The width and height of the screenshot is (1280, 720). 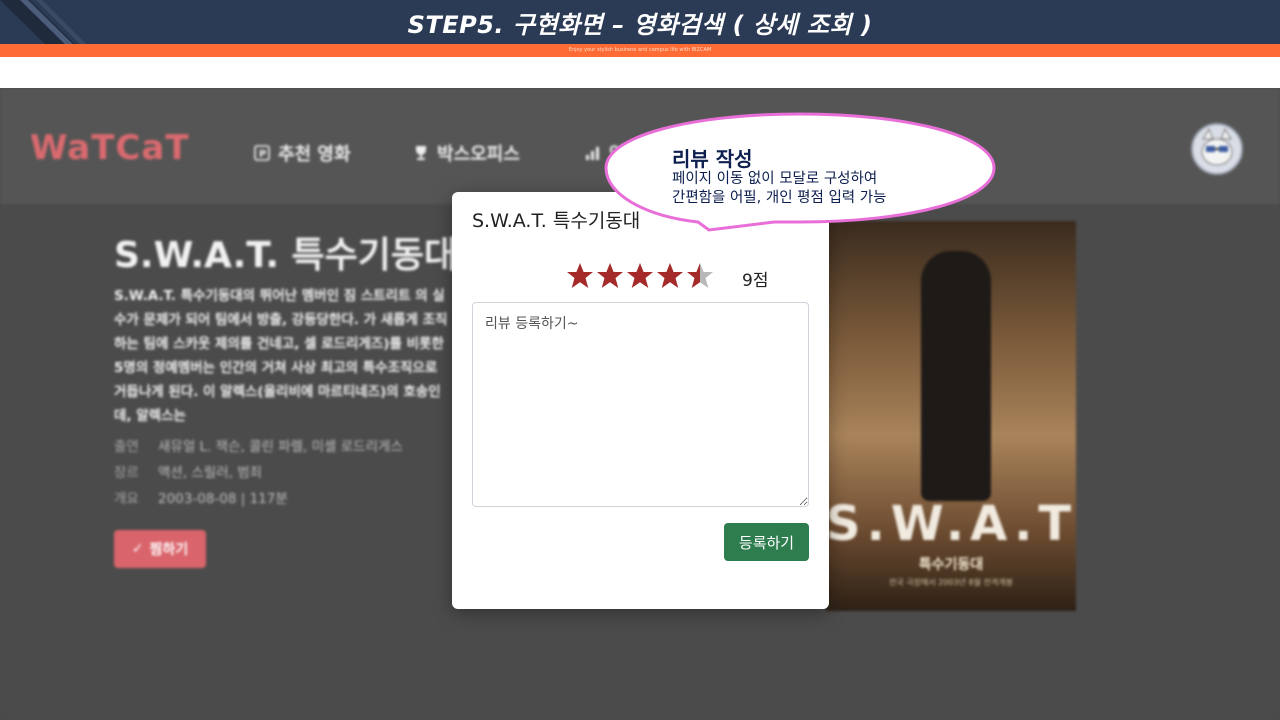 I want to click on meta-key: 개요, so click(x=126, y=499).